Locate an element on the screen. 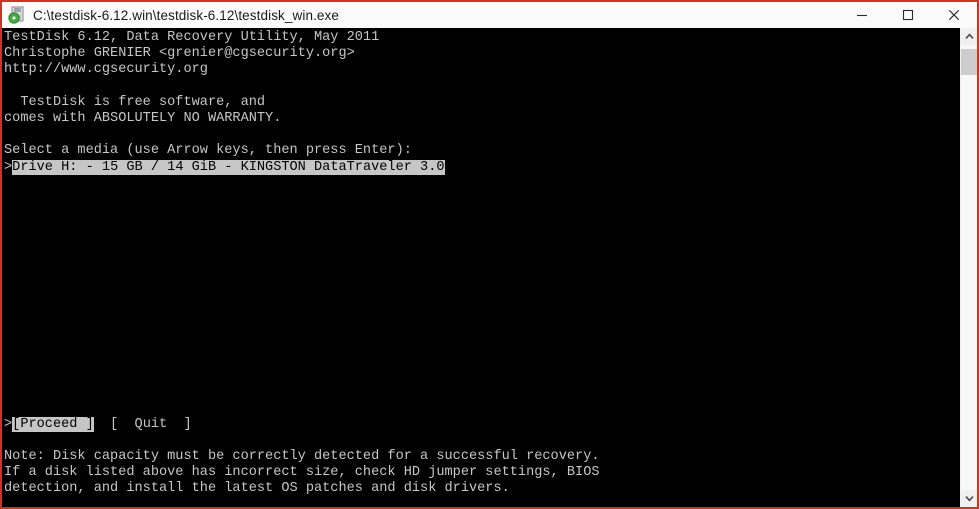  button-row: >[Proceed ] [ Quit ] is located at coordinates (482, 424).